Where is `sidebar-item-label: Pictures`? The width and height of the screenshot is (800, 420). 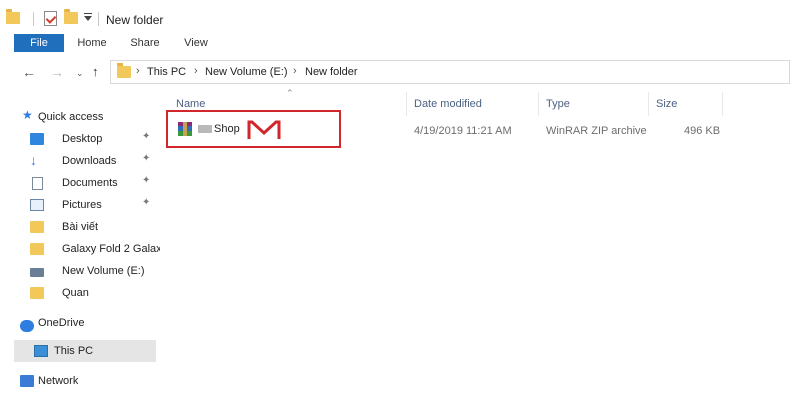
sidebar-item-label: Pictures is located at coordinates (82, 205).